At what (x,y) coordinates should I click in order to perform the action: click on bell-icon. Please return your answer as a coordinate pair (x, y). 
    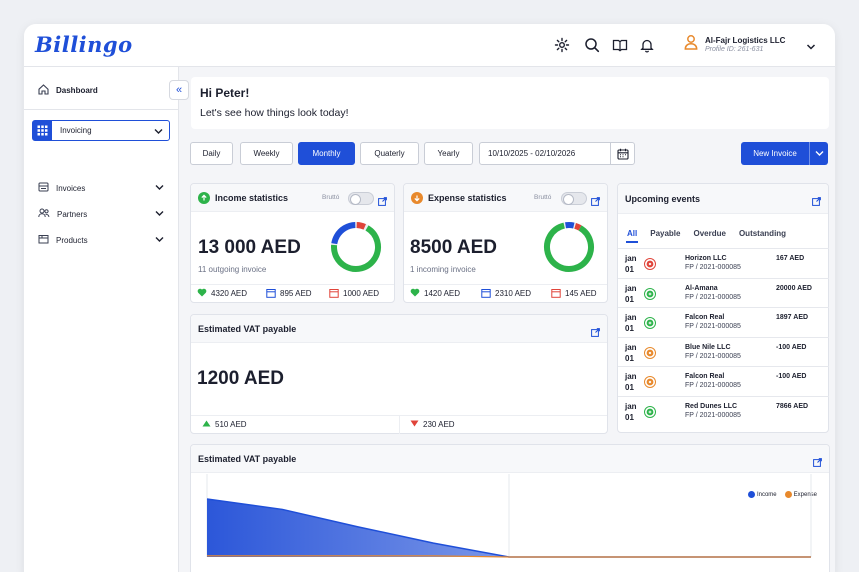
    Looking at the image, I should click on (647, 45).